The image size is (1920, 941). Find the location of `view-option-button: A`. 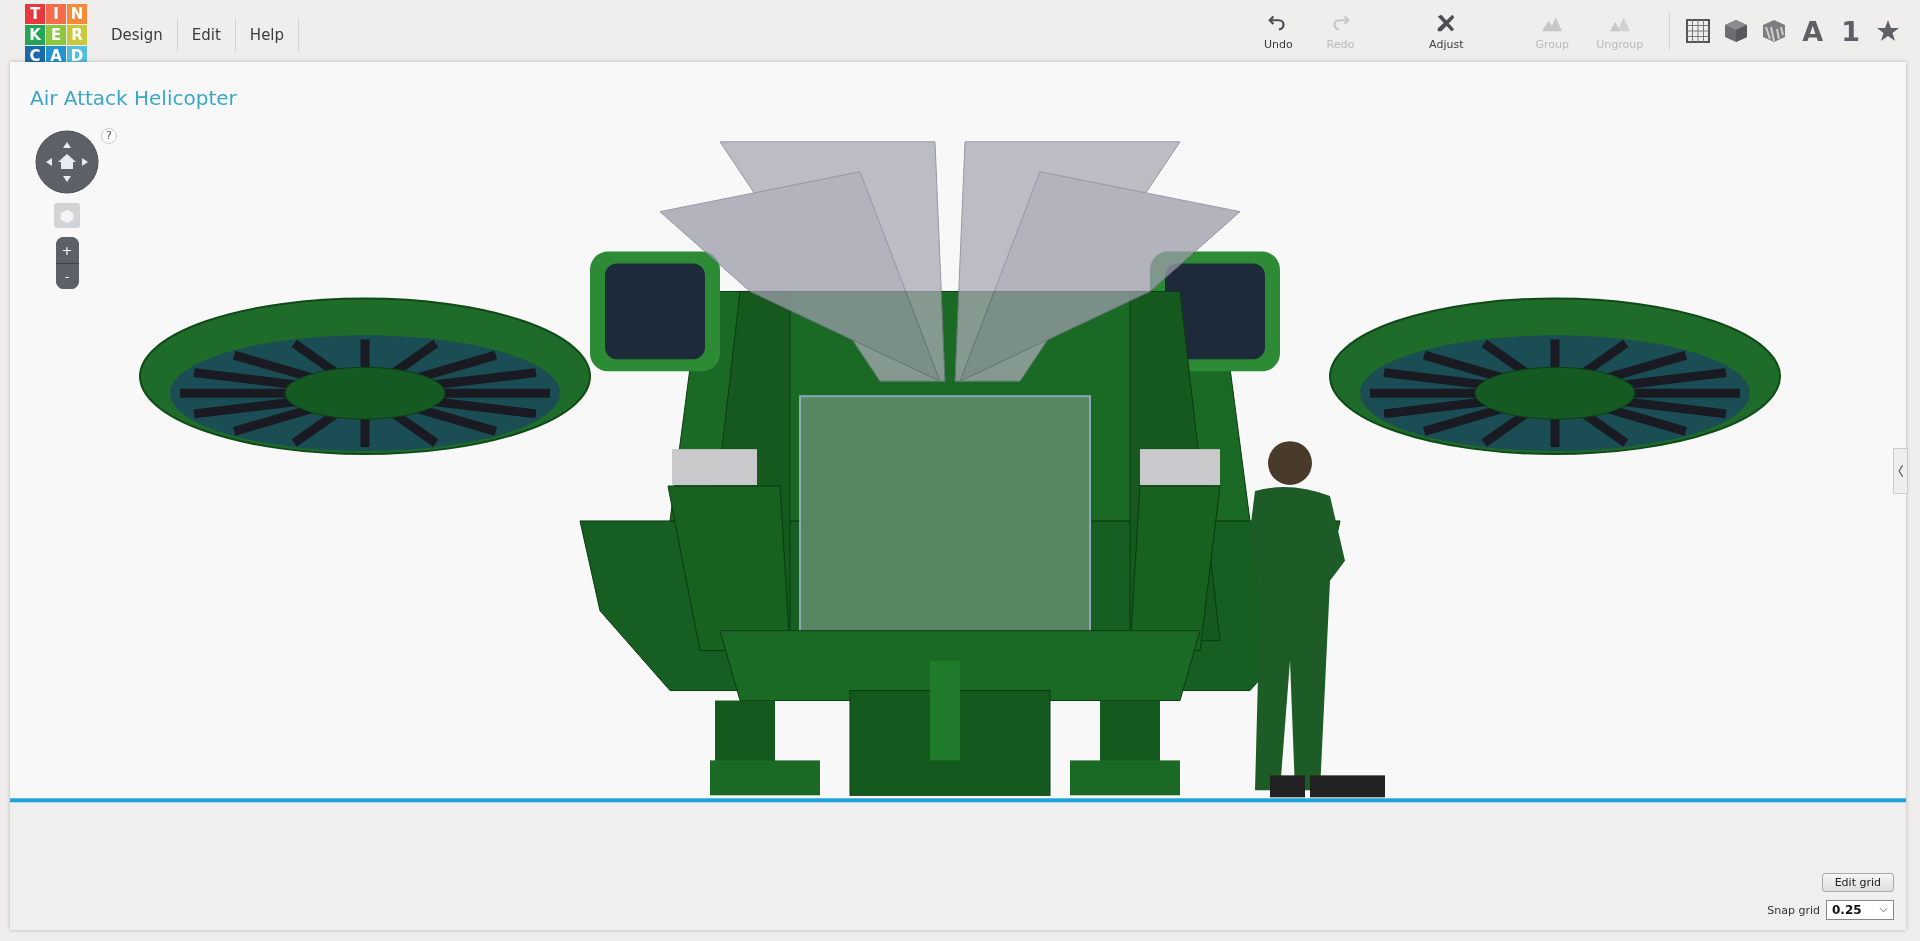

view-option-button: A is located at coordinates (1813, 31).